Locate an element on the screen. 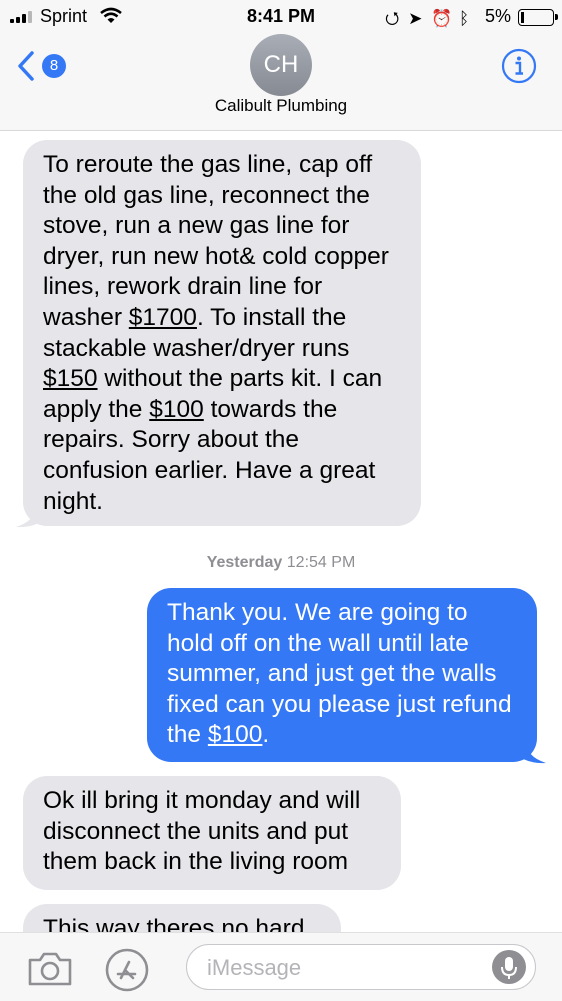  back-button: 8 is located at coordinates (46, 66).